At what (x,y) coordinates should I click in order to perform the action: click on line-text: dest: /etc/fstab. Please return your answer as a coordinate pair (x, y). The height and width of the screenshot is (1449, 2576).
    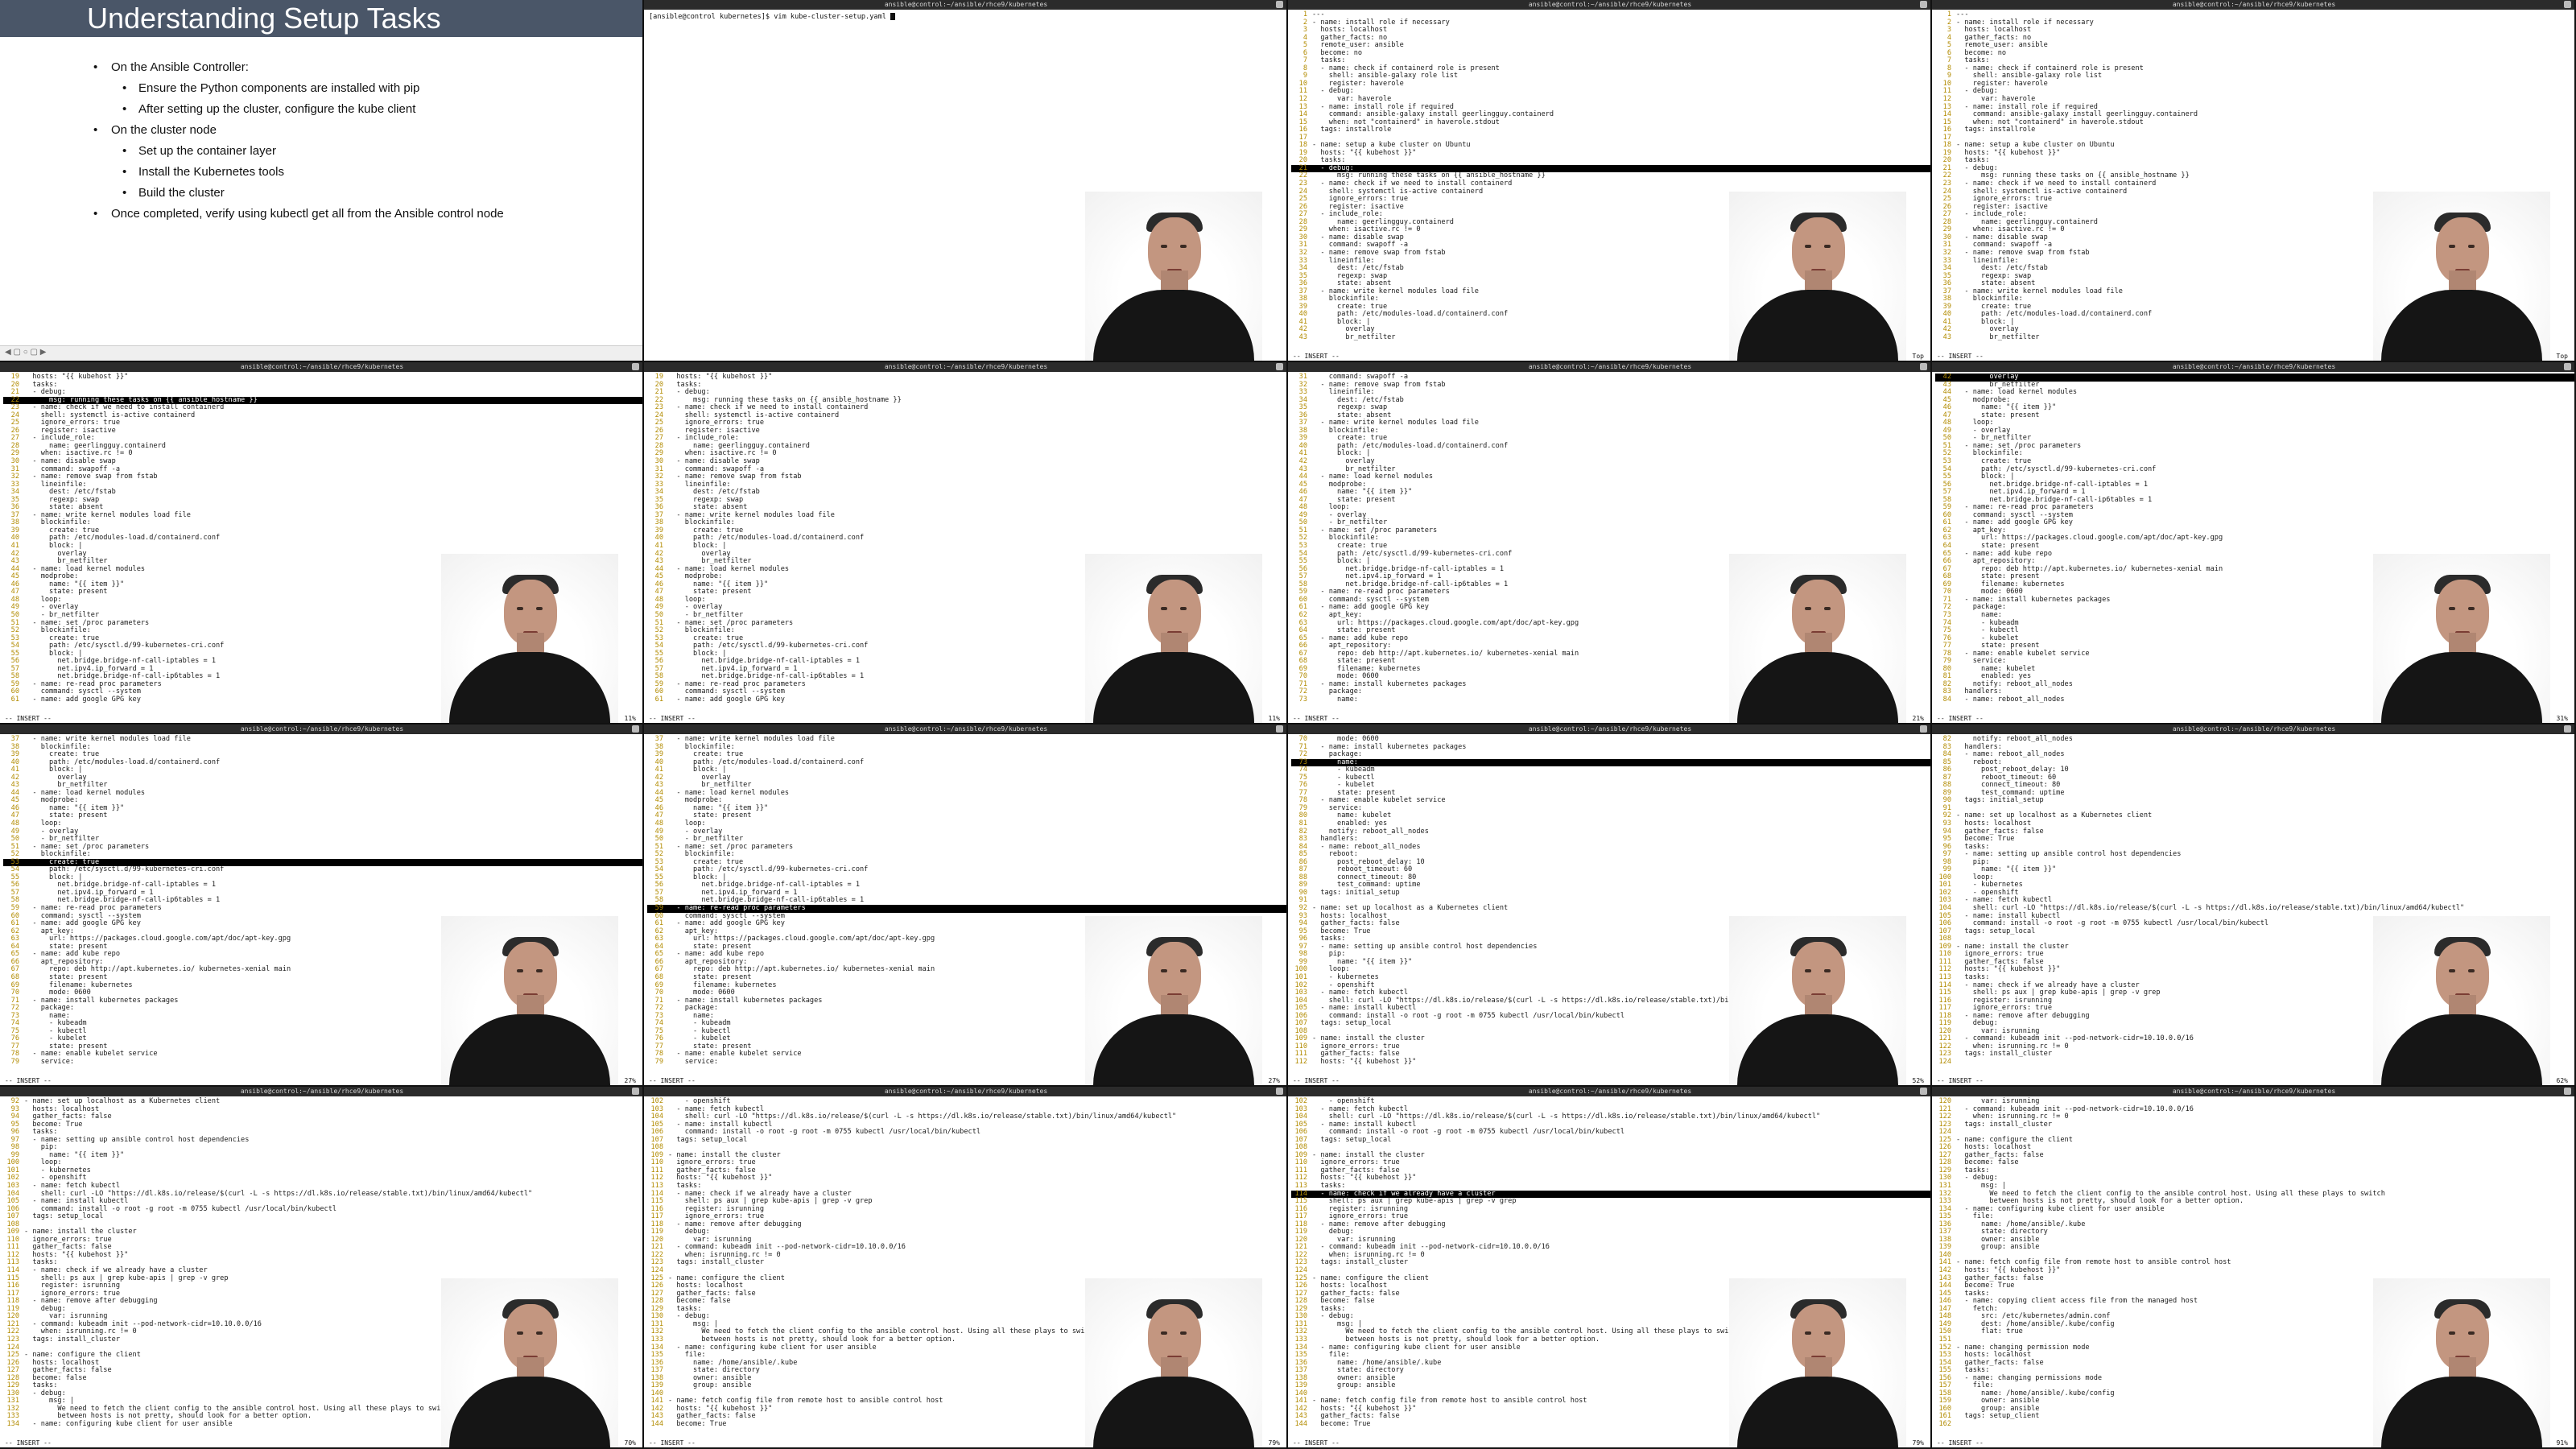
    Looking at the image, I should click on (714, 492).